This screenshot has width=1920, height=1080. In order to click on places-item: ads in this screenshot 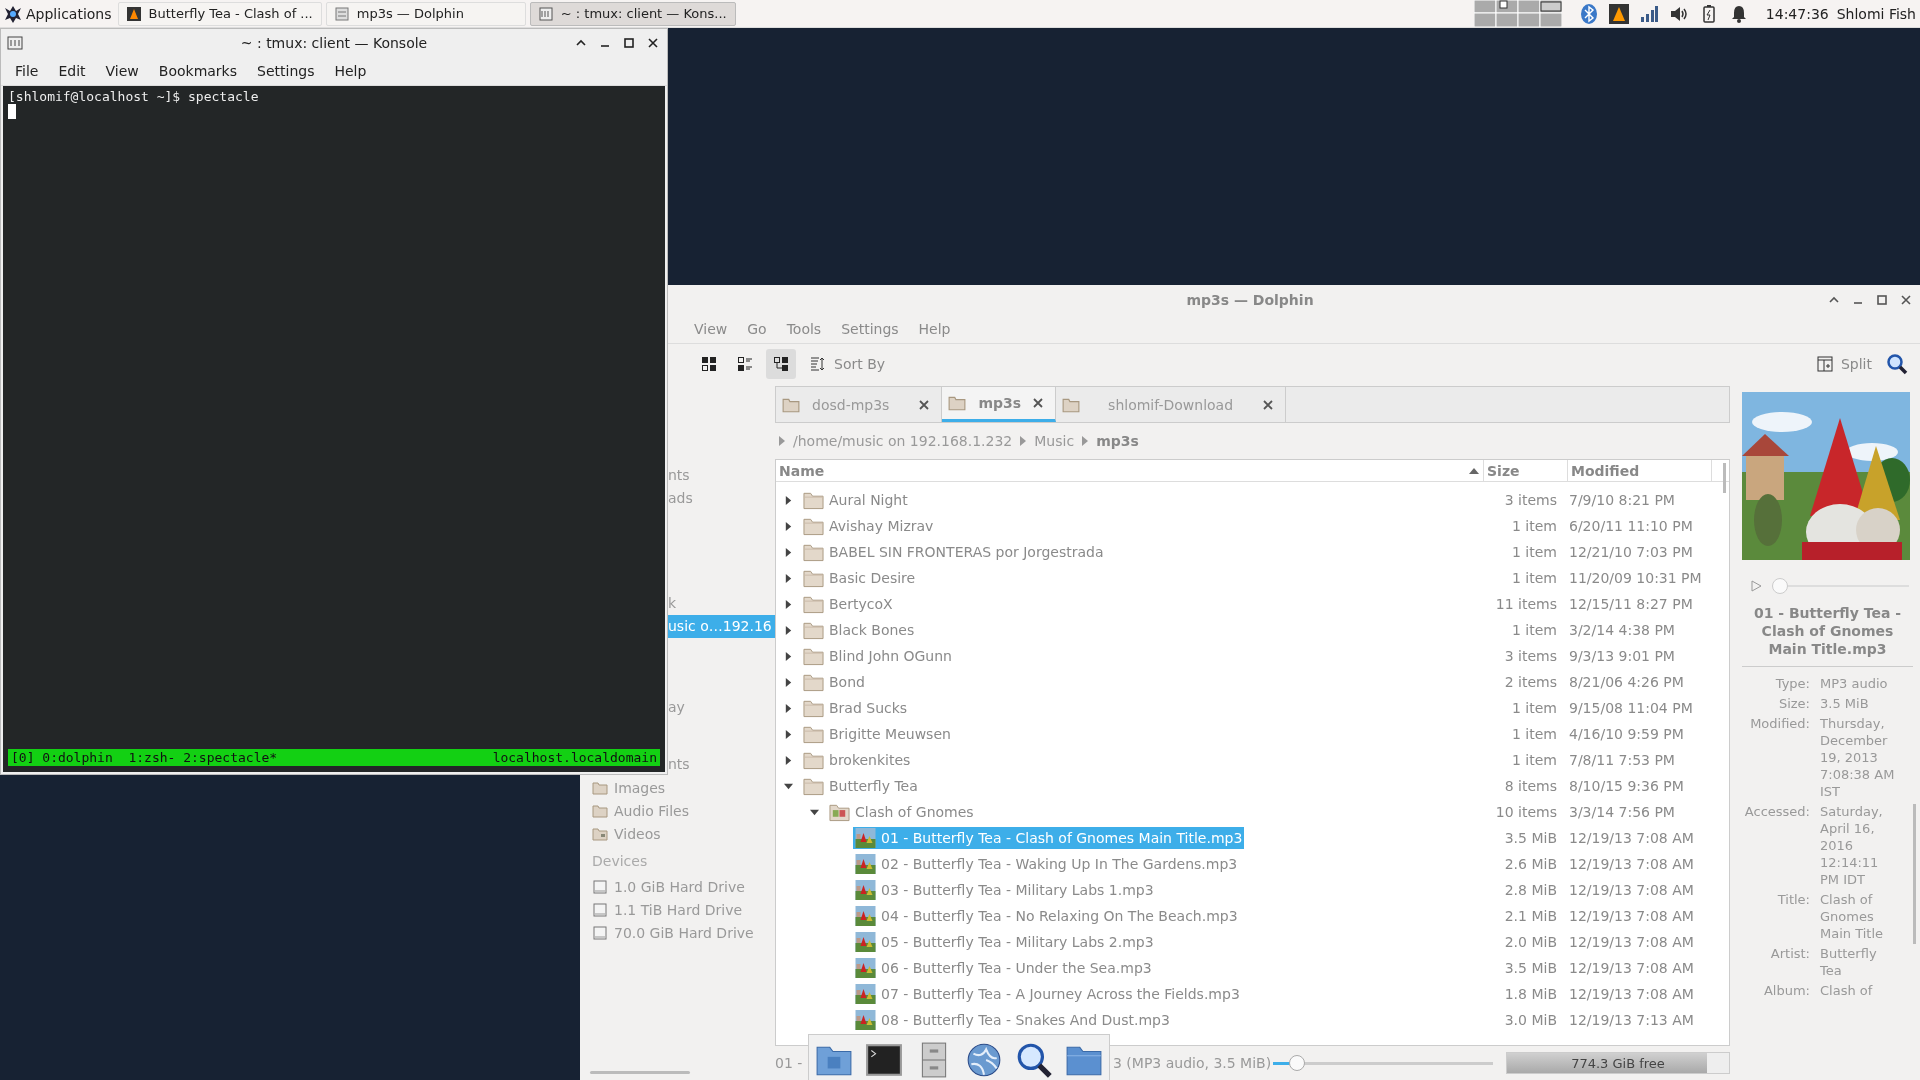, I will do `click(682, 498)`.